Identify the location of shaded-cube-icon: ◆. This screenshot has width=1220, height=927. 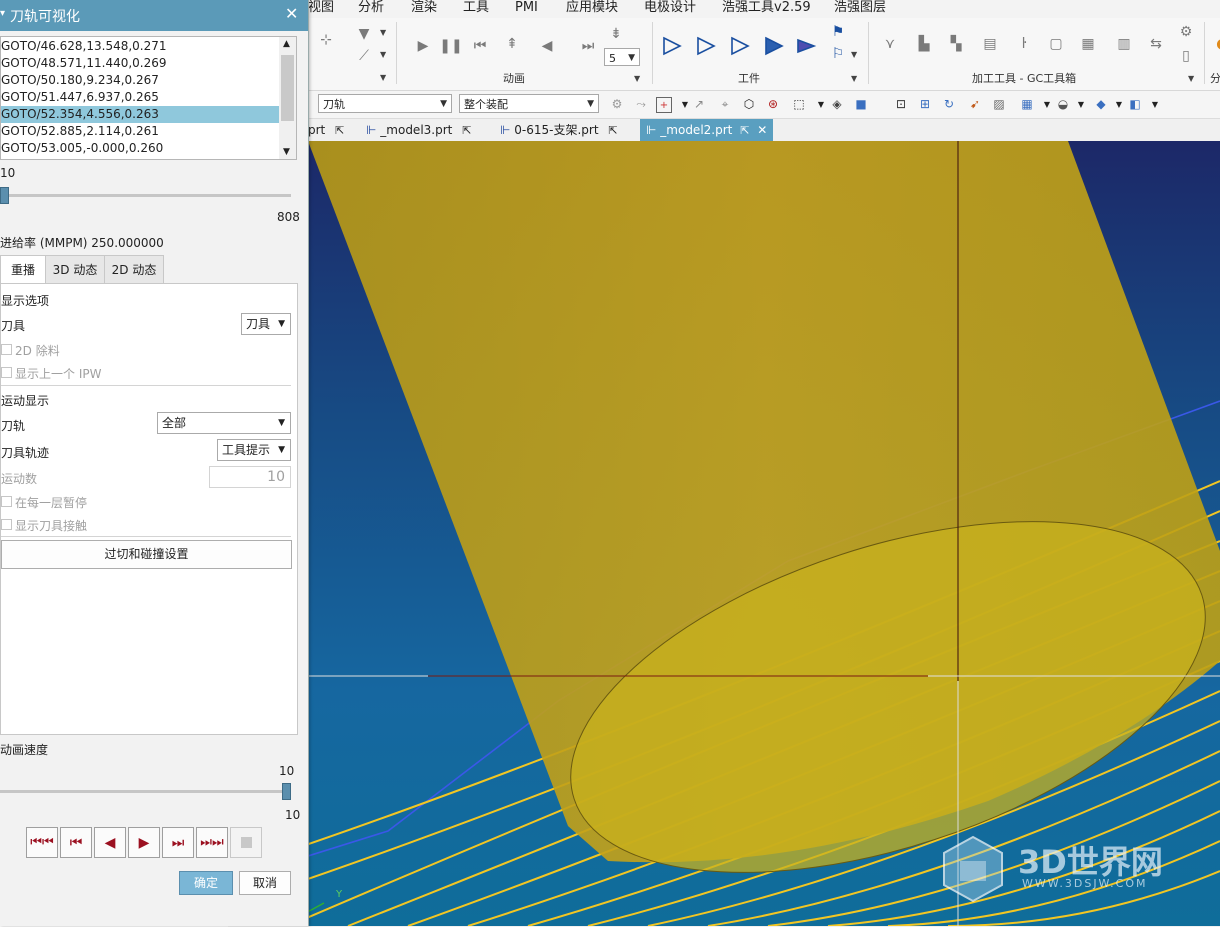
(1101, 104).